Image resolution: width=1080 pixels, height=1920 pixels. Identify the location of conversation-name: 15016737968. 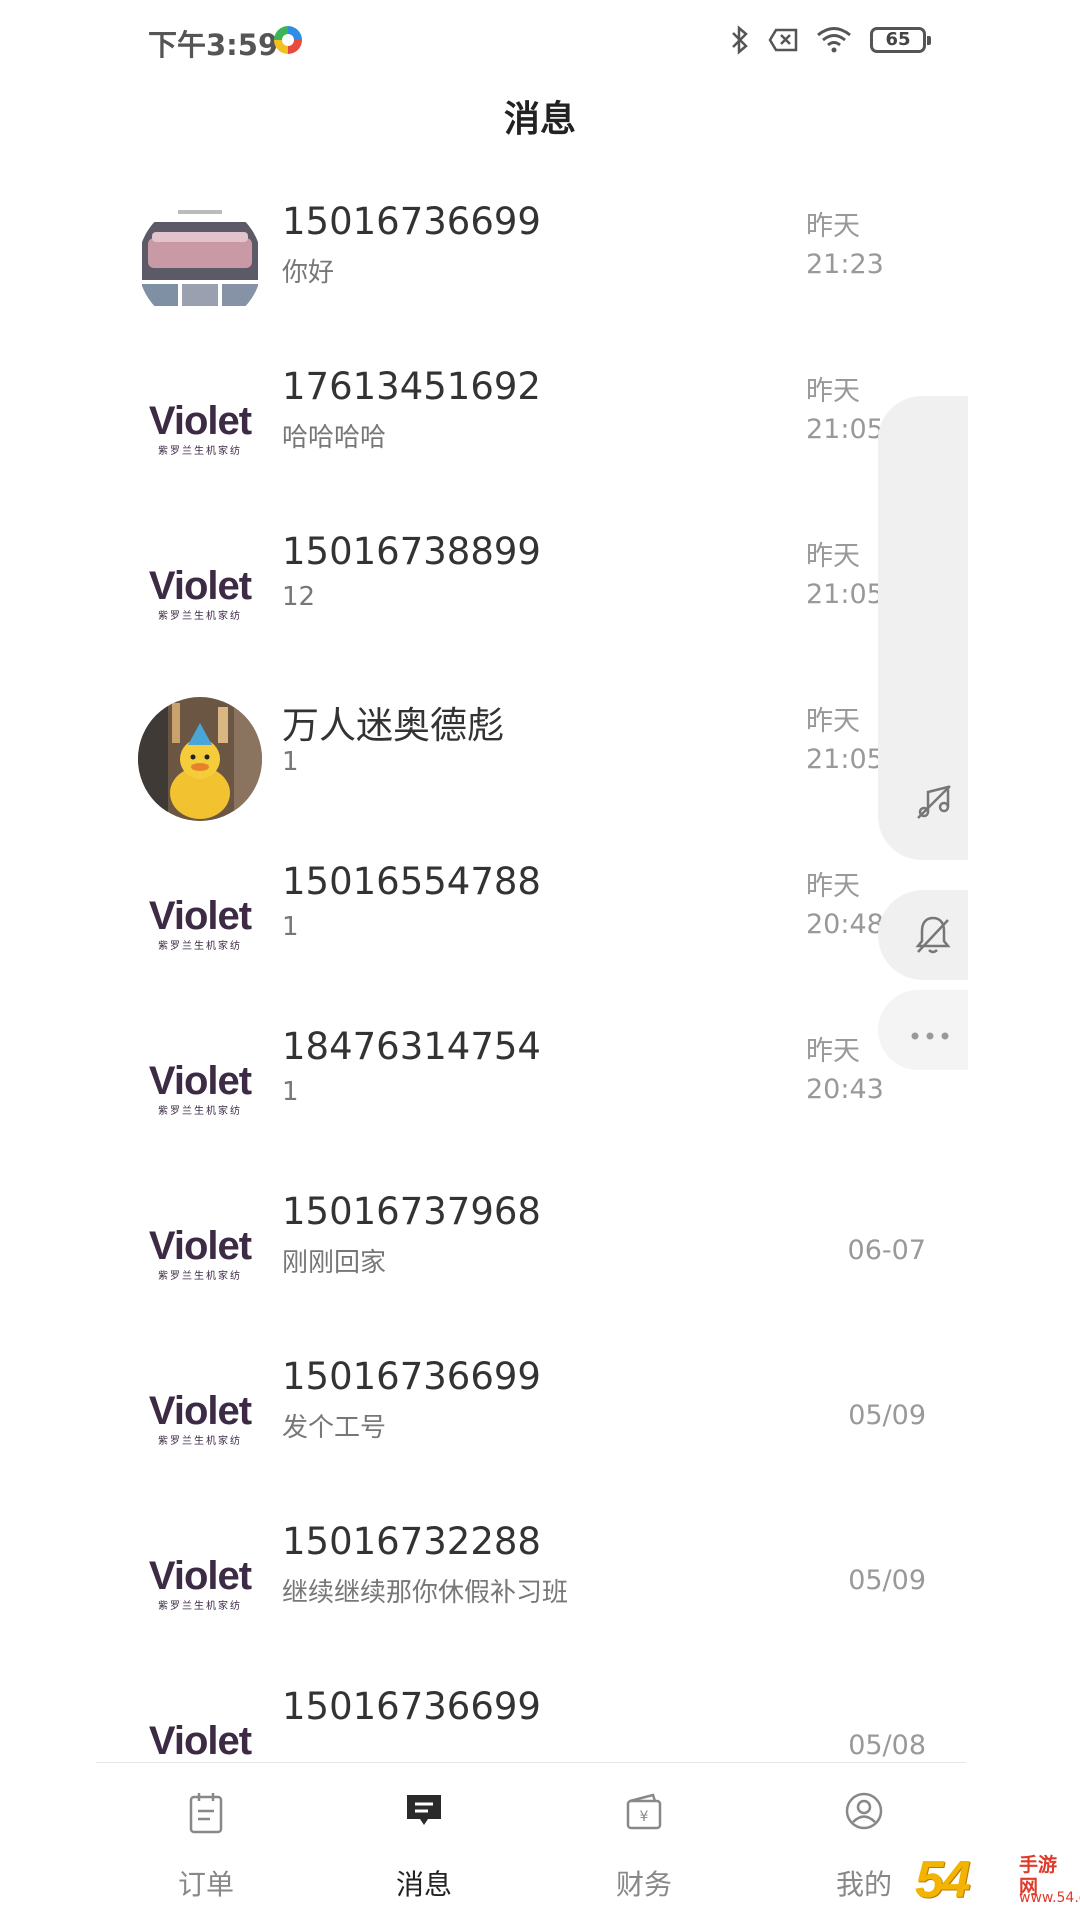
(411, 1211).